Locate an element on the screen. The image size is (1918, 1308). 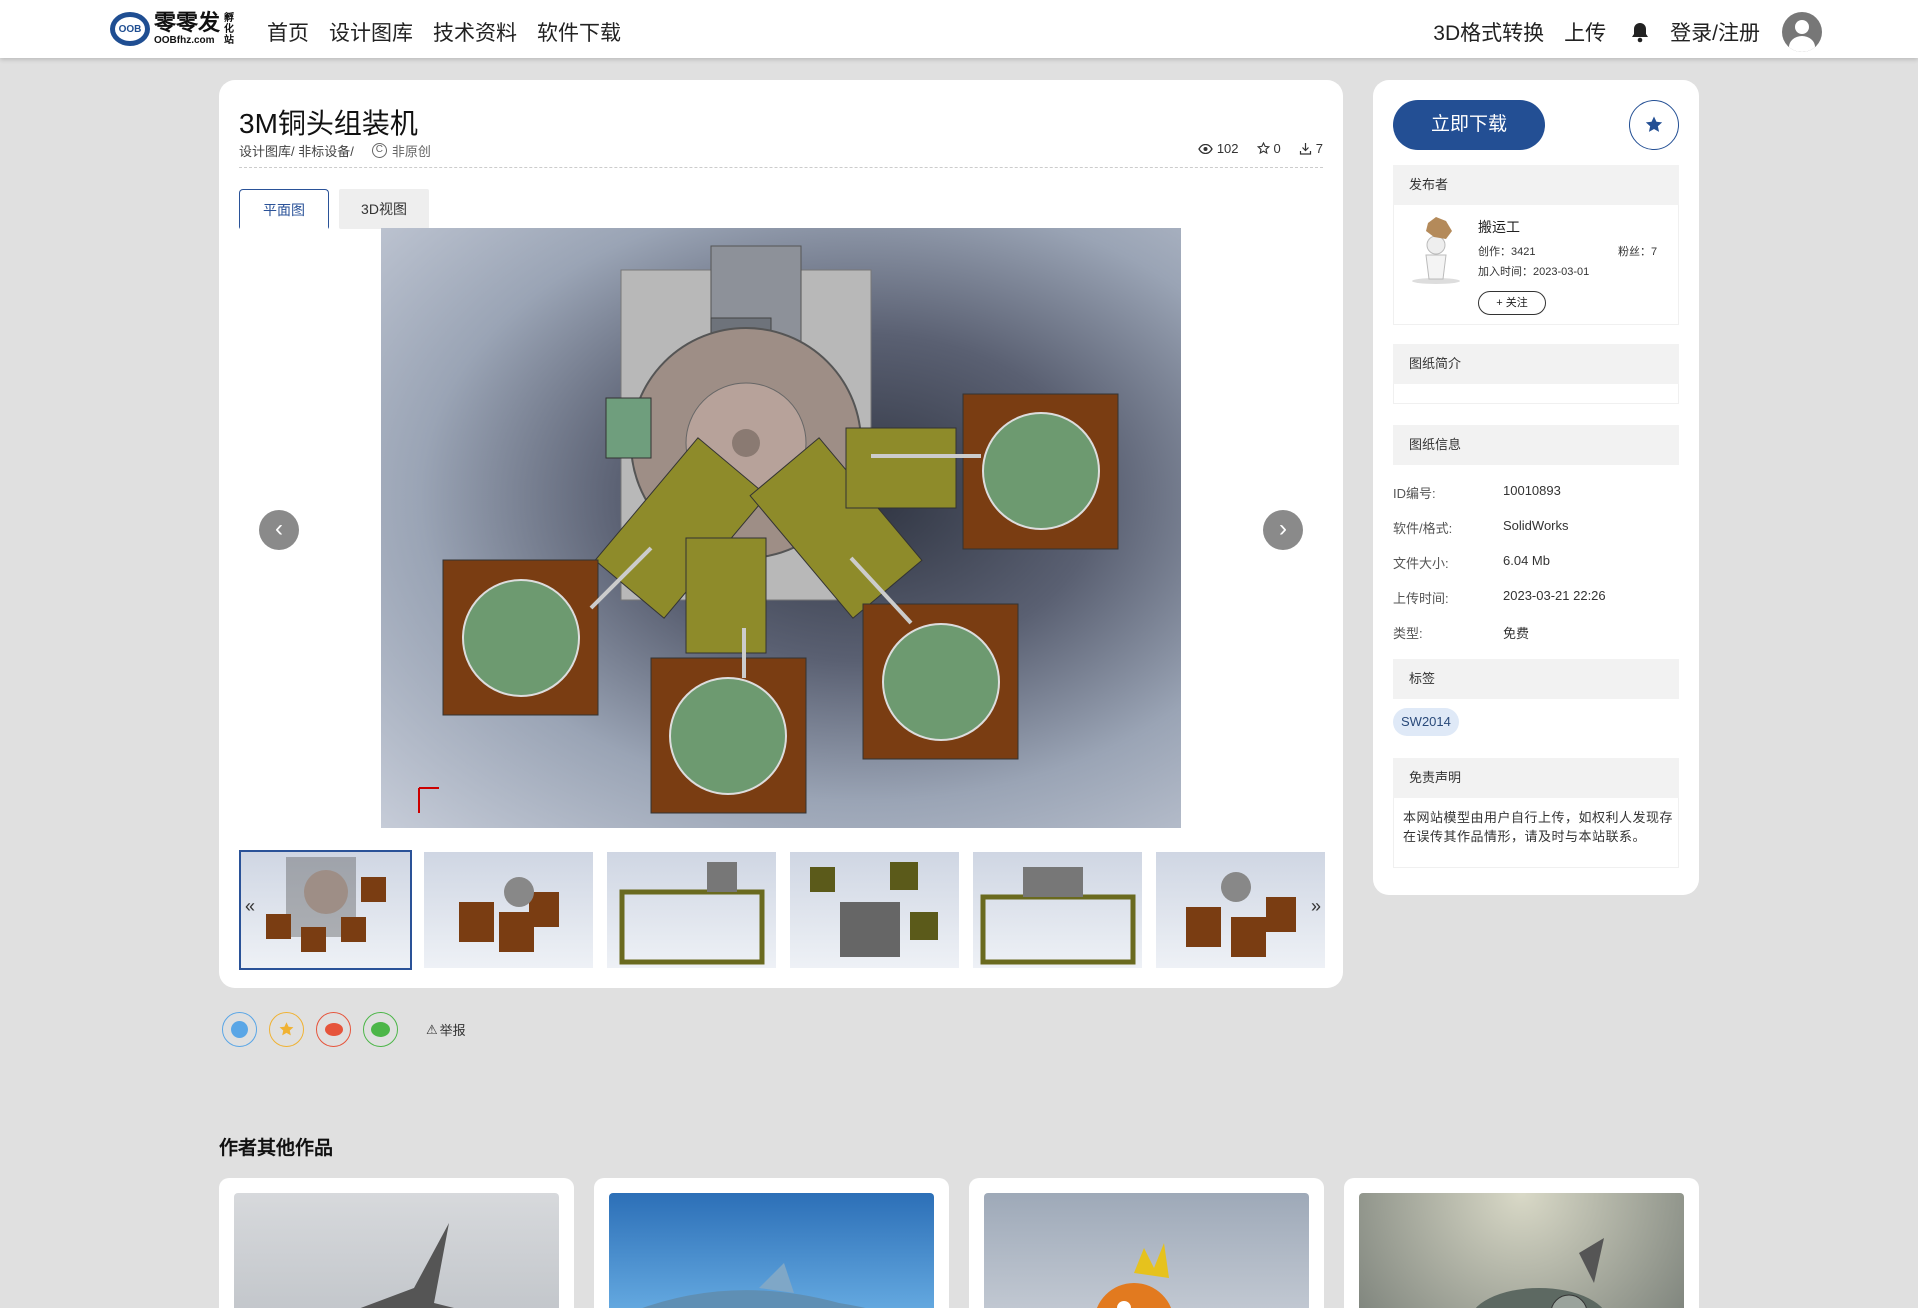
share-bar: ⚠ 举报 is located at coordinates (344, 1029).